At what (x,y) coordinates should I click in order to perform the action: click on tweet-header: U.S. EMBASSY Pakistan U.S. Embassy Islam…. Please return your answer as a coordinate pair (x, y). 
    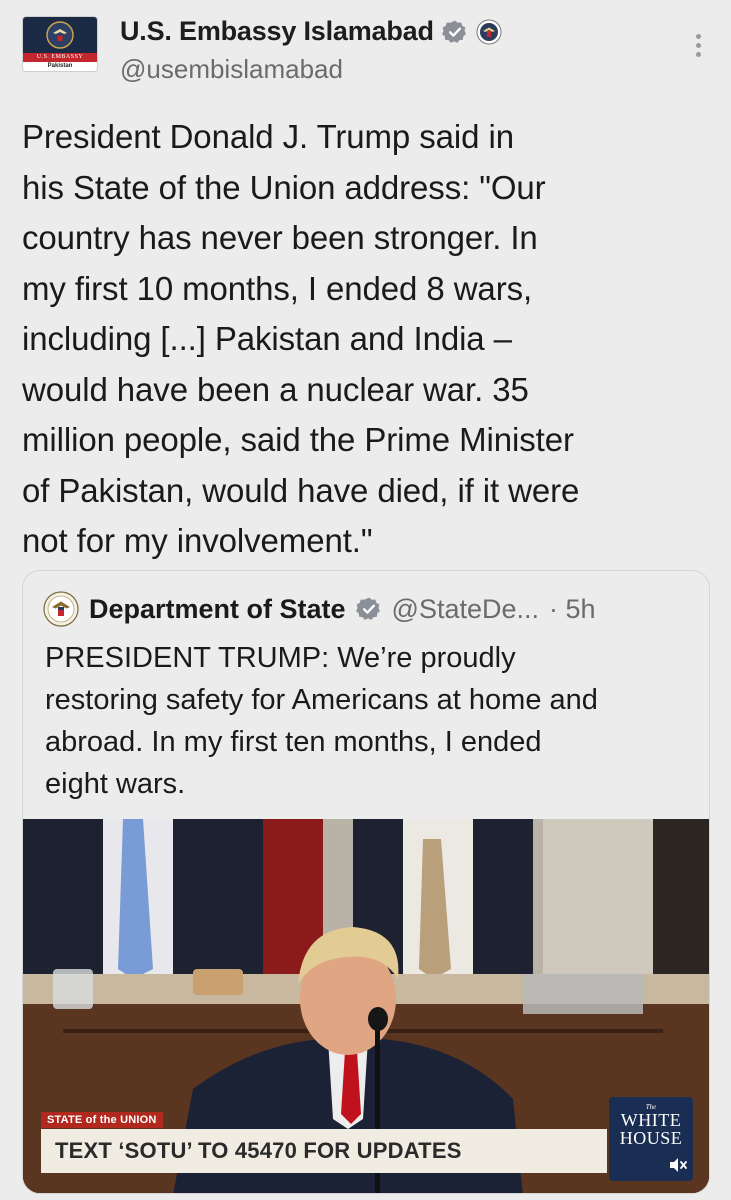
    Looking at the image, I should click on (365, 52).